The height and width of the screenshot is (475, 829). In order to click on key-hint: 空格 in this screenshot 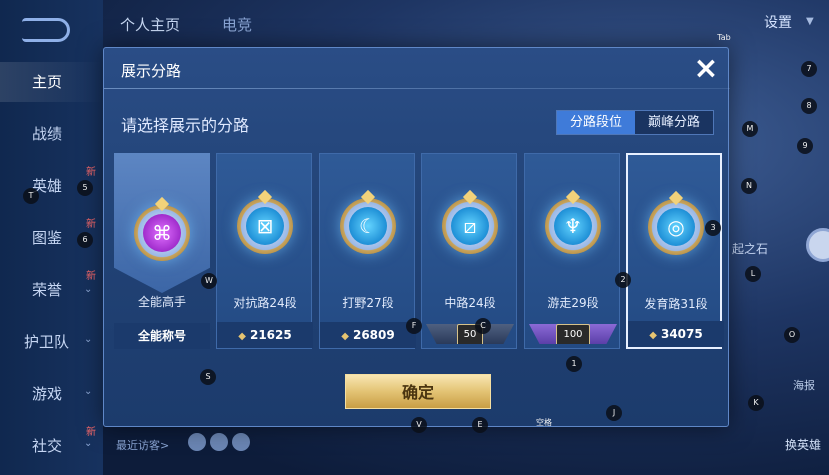, I will do `click(544, 422)`.